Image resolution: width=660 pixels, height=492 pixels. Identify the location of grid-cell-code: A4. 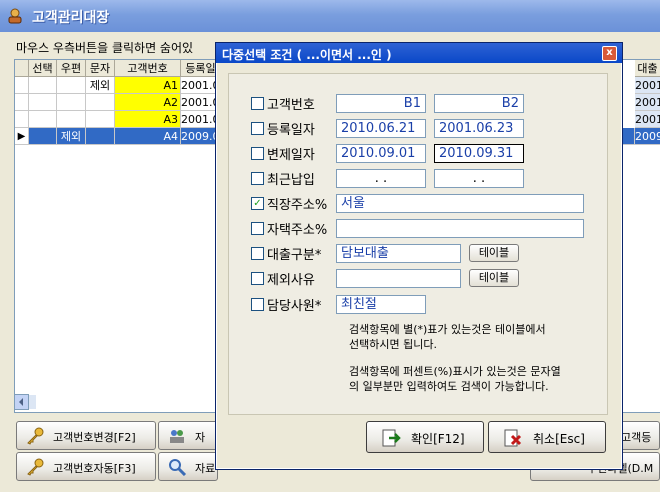
(148, 136).